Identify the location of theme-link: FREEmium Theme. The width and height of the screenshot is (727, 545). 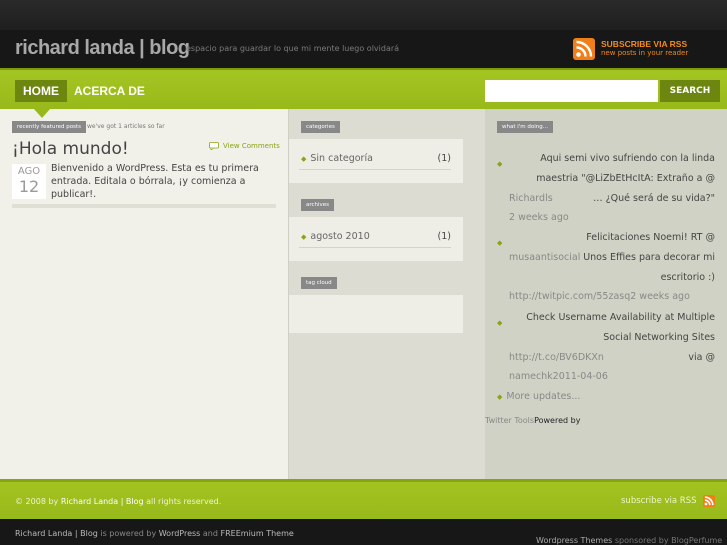
(257, 533).